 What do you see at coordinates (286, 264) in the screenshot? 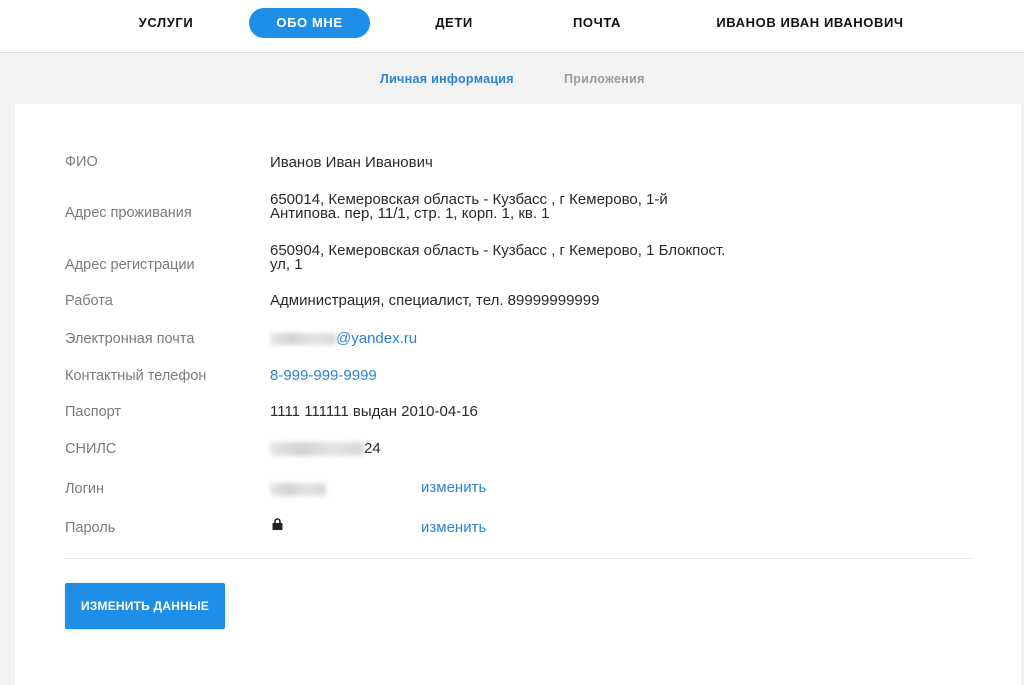
I see `address-reg-line2: ул, 1` at bounding box center [286, 264].